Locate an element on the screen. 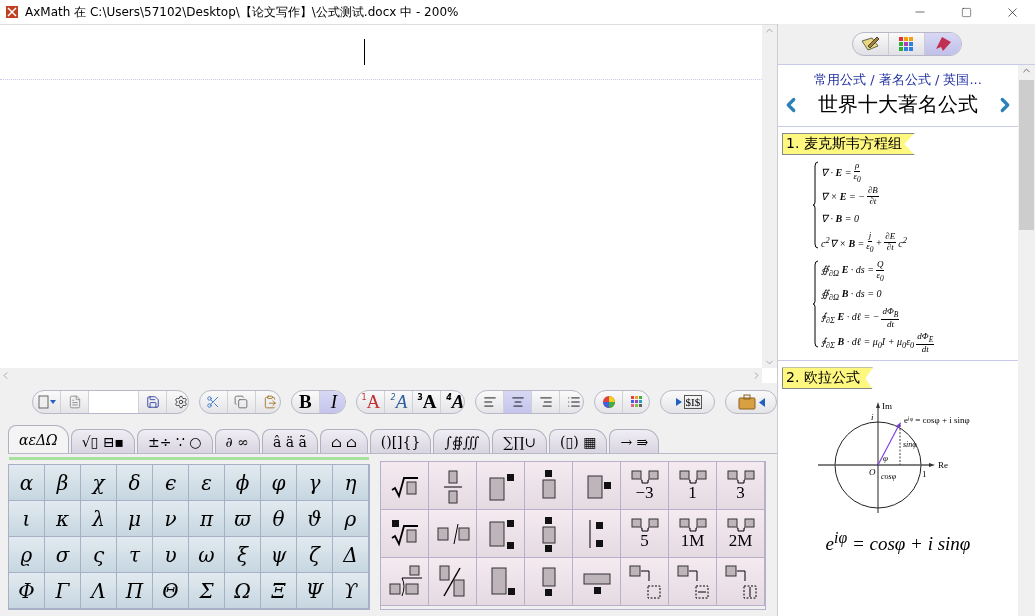 This screenshot has height=616, width=1035. symbol-tab: αεΔΩ is located at coordinates (38, 439).